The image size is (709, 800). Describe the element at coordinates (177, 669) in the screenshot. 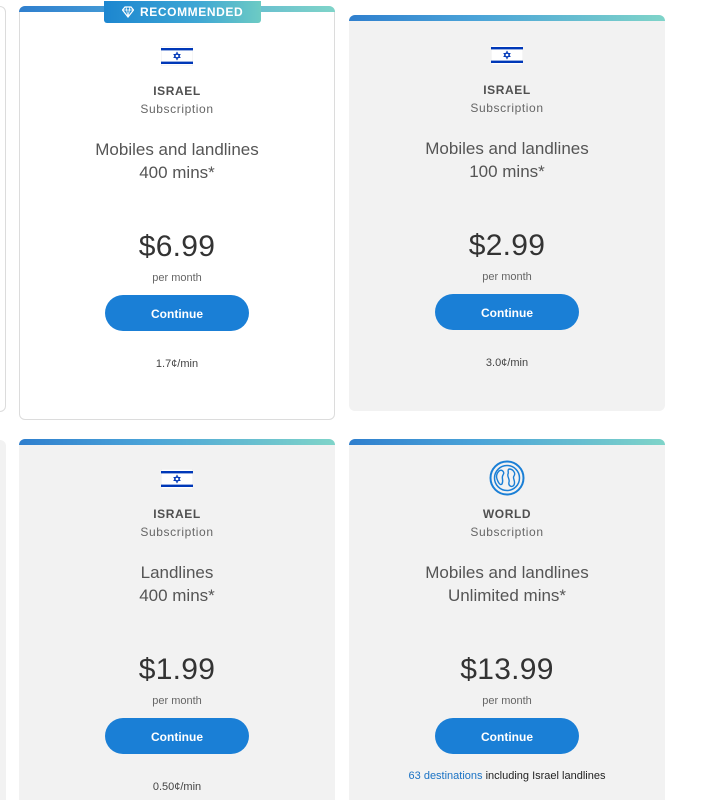

I see `plan-price: $1.99` at that location.